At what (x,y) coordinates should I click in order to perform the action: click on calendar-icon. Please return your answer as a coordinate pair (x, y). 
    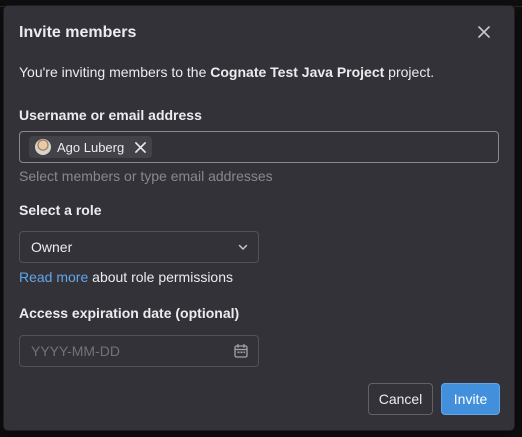
    Looking at the image, I should click on (241, 350).